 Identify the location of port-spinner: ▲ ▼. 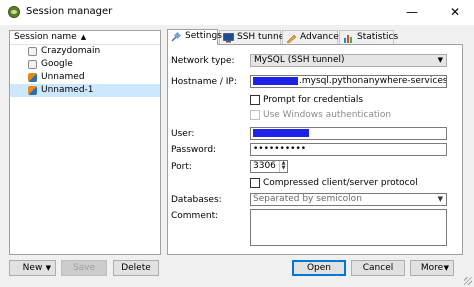
(283, 166).